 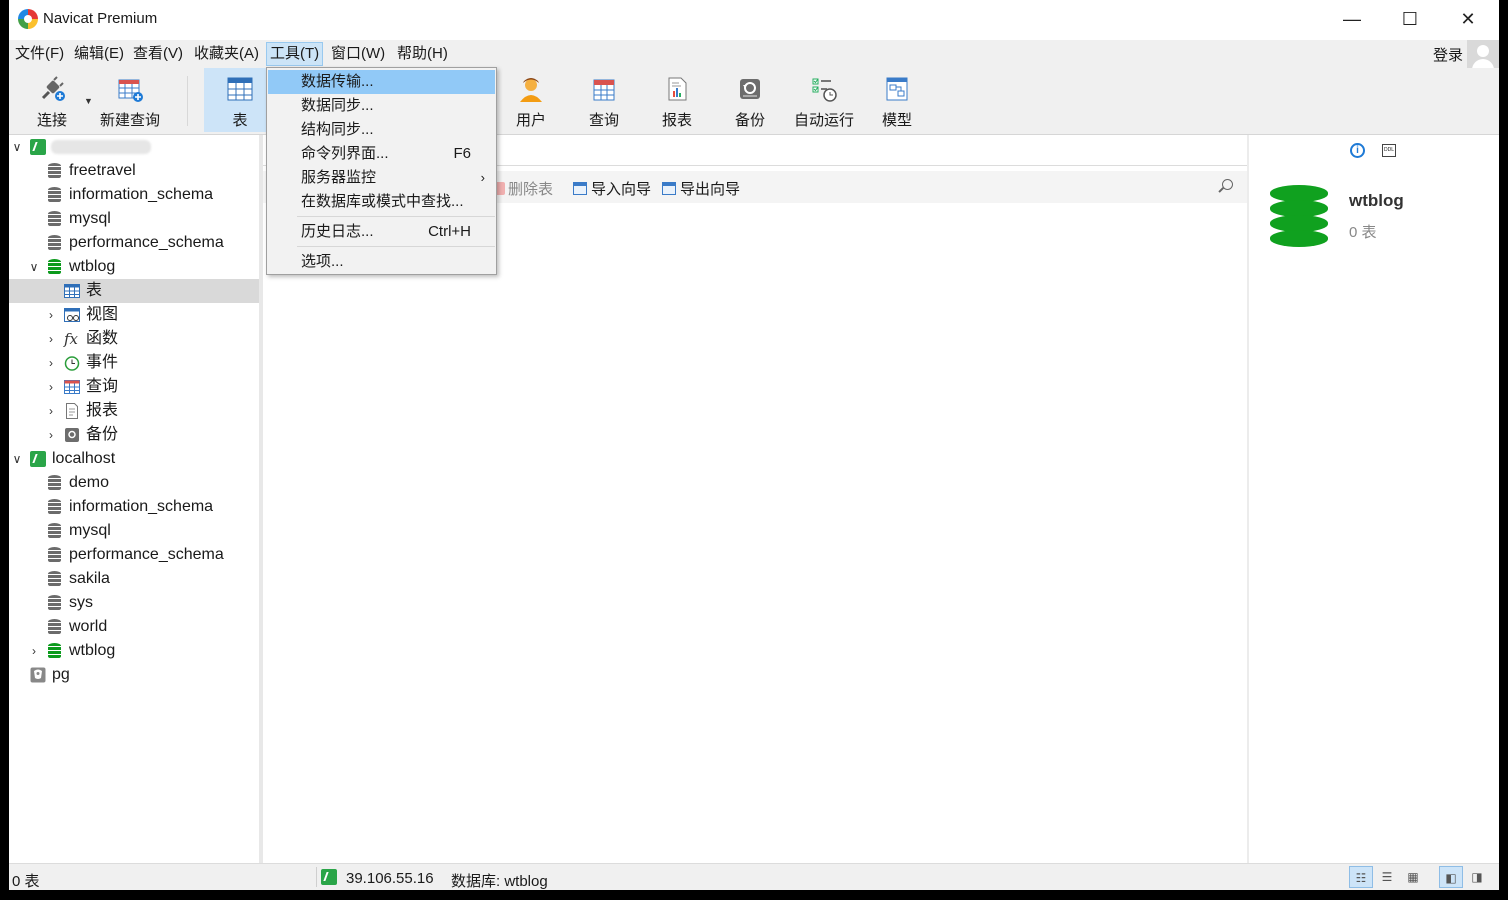 What do you see at coordinates (134, 675) in the screenshot?
I see `tree-connection-pg: pg` at bounding box center [134, 675].